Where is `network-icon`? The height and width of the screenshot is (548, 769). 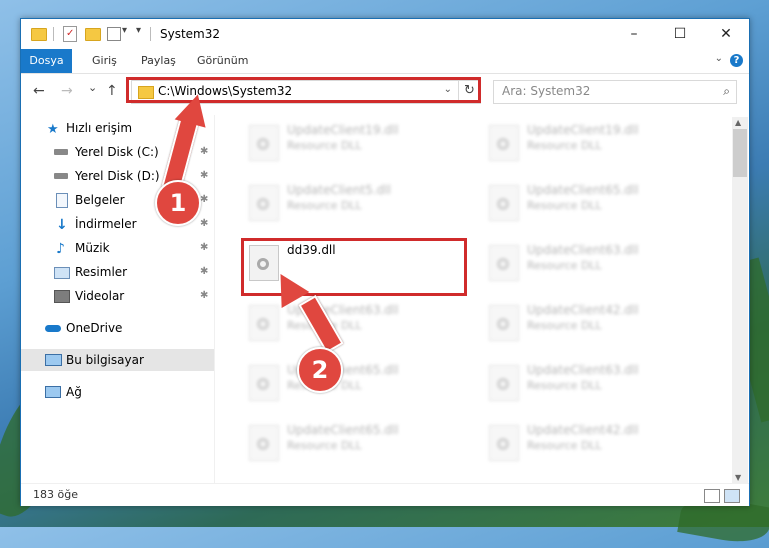 network-icon is located at coordinates (53, 392).